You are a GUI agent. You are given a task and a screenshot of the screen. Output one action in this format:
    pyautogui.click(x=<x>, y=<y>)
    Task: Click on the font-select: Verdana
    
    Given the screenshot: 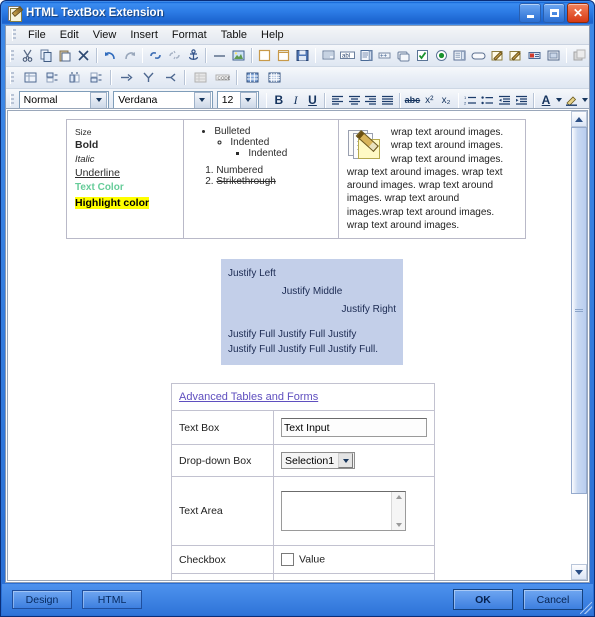 What is the action you would take?
    pyautogui.click(x=163, y=100)
    